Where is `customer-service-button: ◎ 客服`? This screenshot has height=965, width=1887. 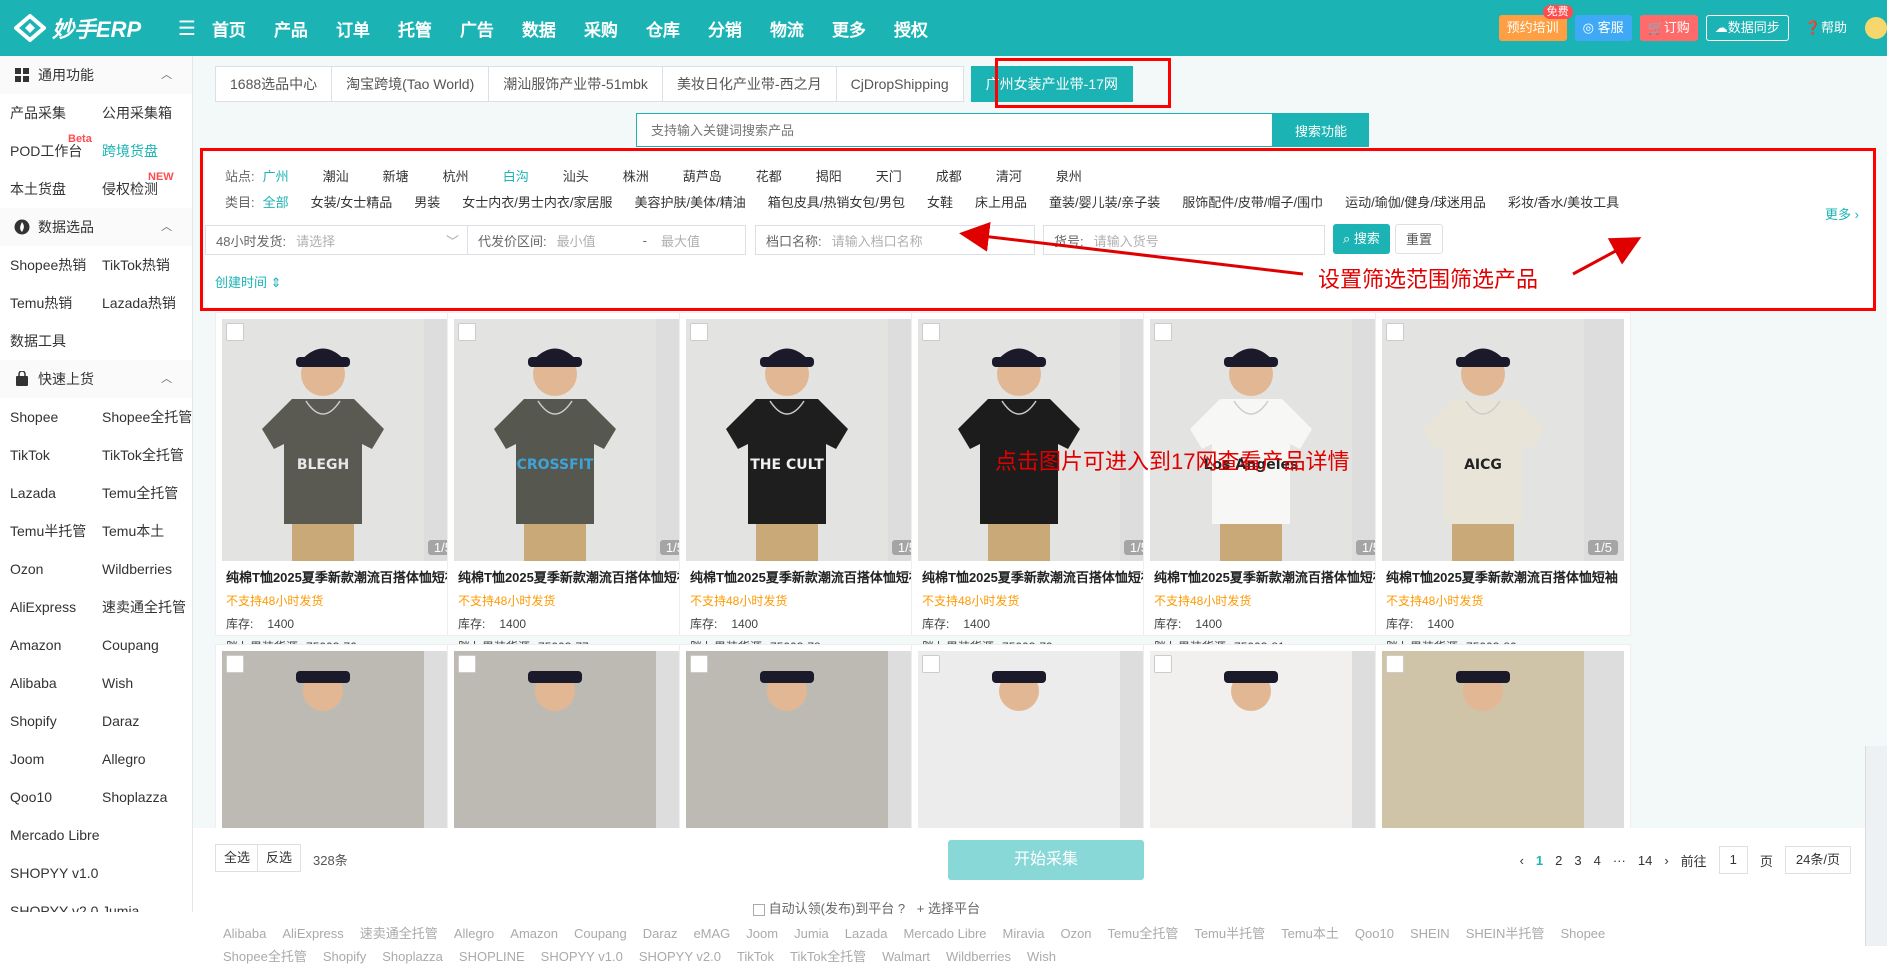 customer-service-button: ◎ 客服 is located at coordinates (1603, 28).